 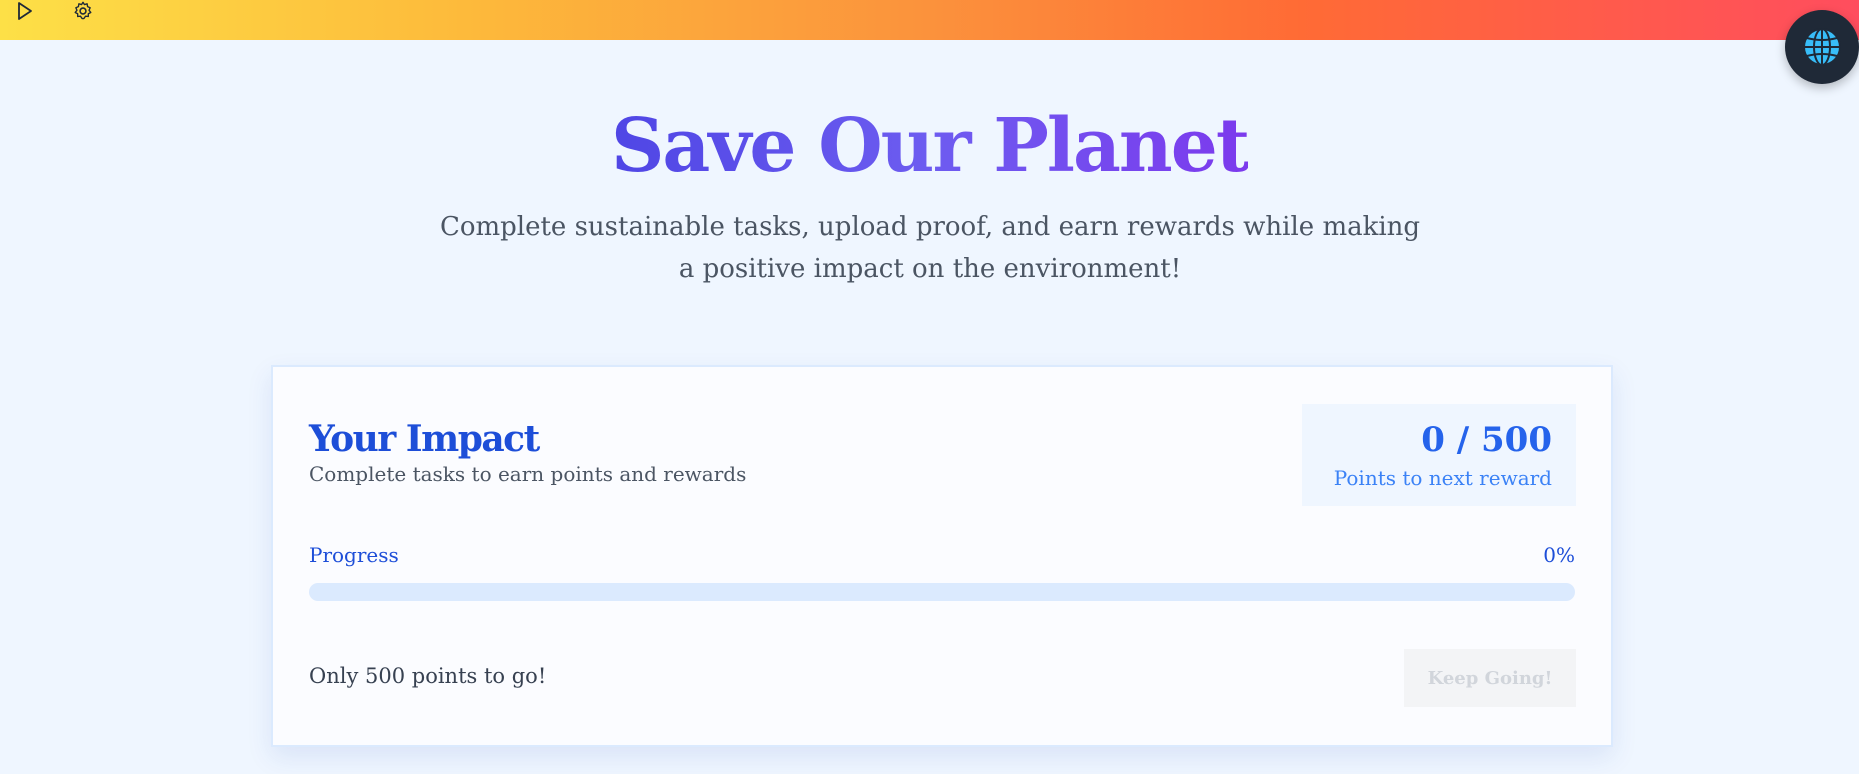 What do you see at coordinates (1442, 478) in the screenshot?
I see `points-label: Points to next reward` at bounding box center [1442, 478].